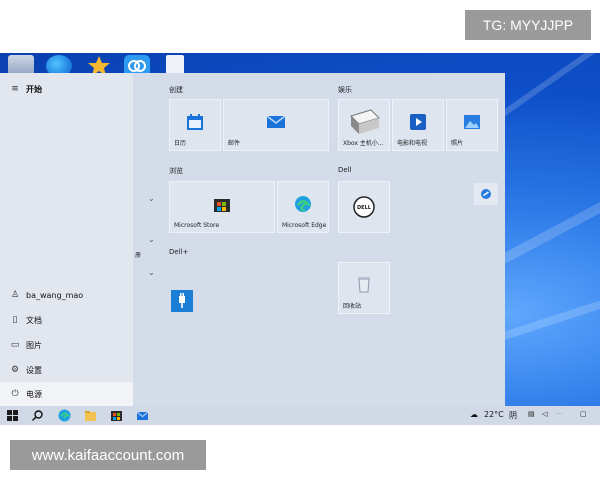 The width and height of the screenshot is (600, 480). What do you see at coordinates (300, 415) in the screenshot?
I see `taskbar: ☁ 22°C 阴 ▤ ◁ ··· ▢` at bounding box center [300, 415].